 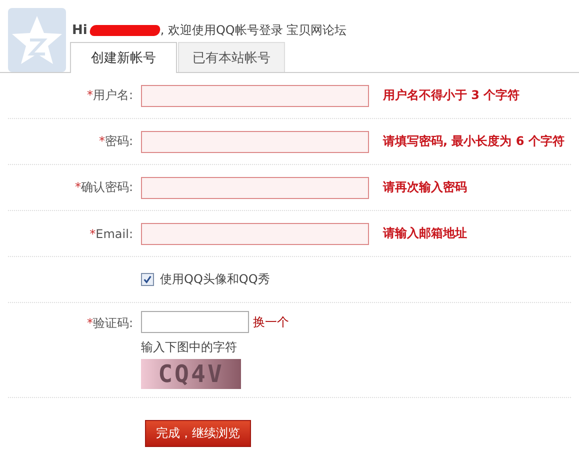 I want to click on refresh-link: 换一个, so click(x=271, y=322).